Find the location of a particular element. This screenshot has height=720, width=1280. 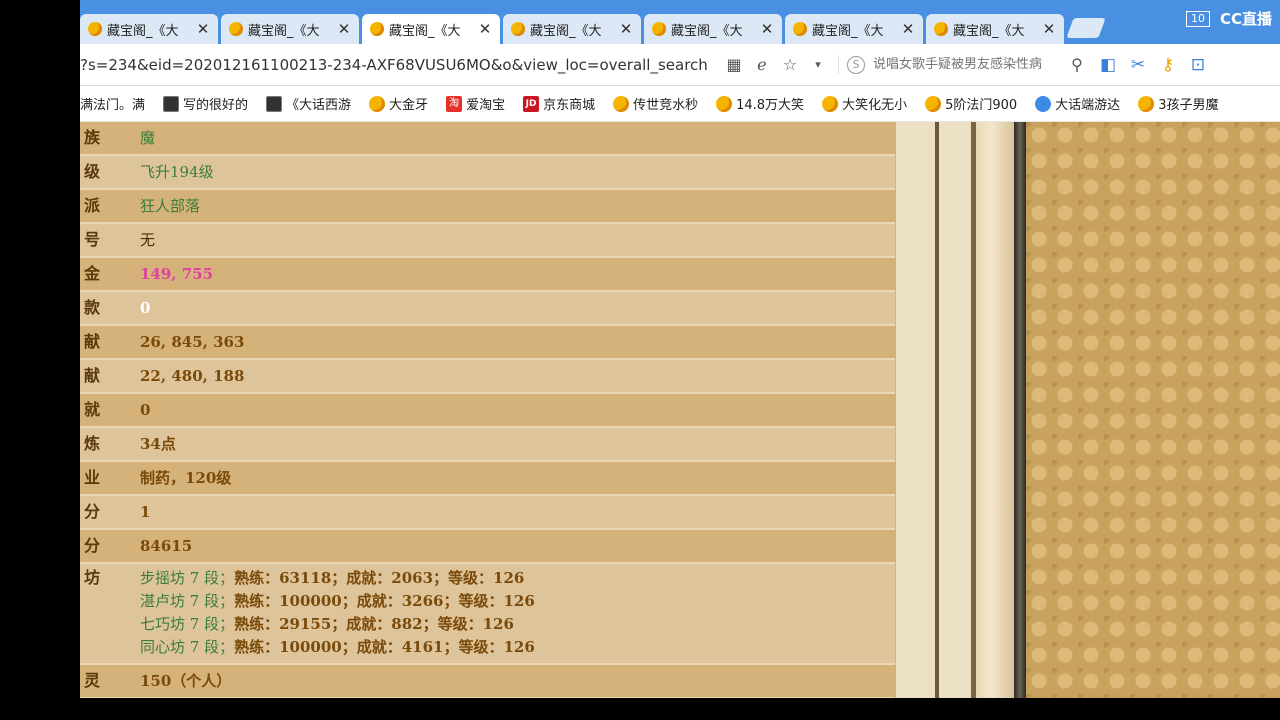

row-value: 150（个人） is located at coordinates (186, 681).